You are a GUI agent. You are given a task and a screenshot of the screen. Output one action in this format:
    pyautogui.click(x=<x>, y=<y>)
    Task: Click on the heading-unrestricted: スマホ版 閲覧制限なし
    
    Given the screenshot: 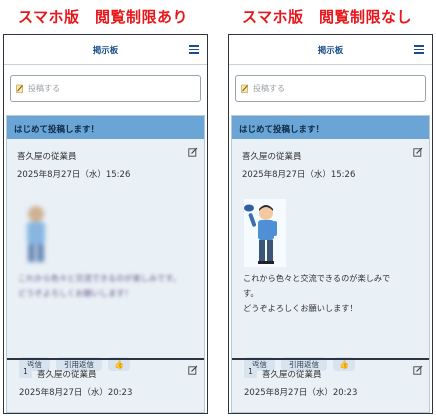 What is the action you would take?
    pyautogui.click(x=327, y=17)
    